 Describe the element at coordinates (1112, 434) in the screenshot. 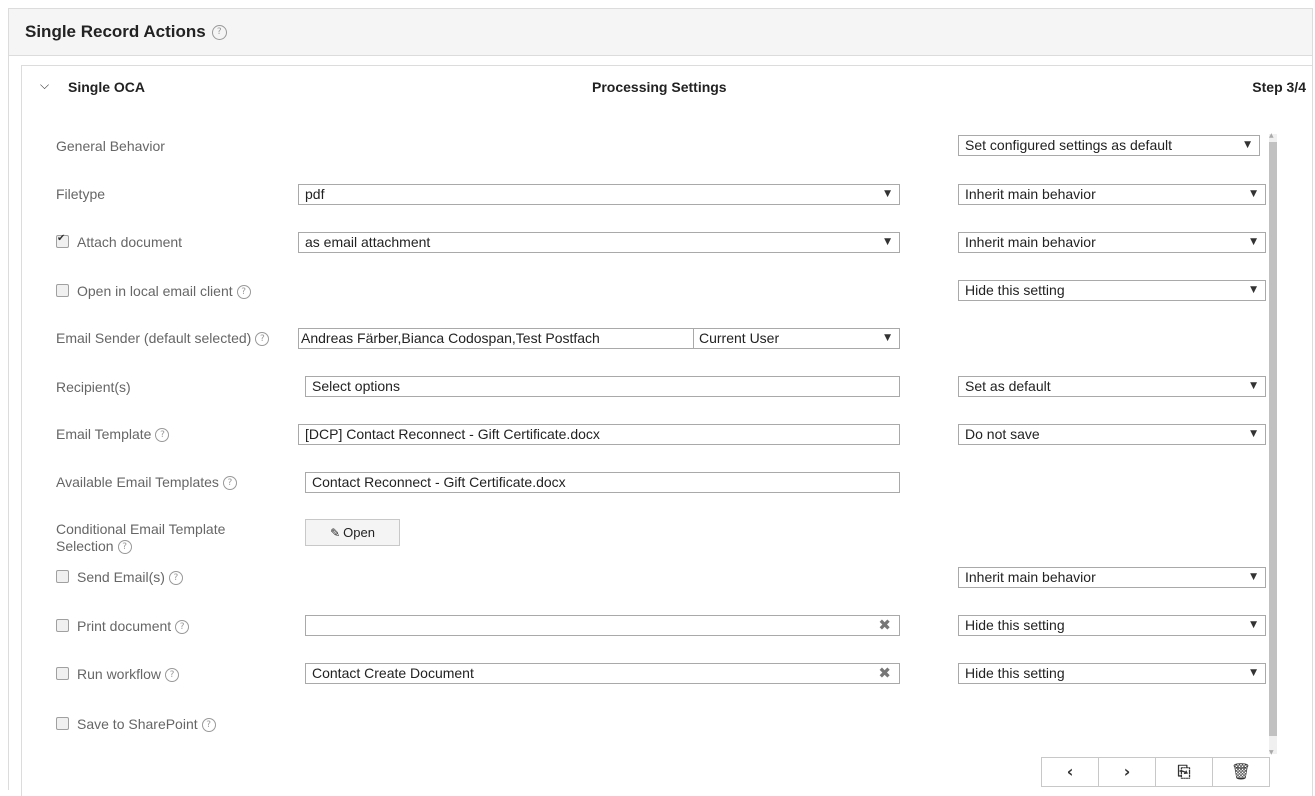

I see `email-template-behavior-select: Do not save ▼` at that location.